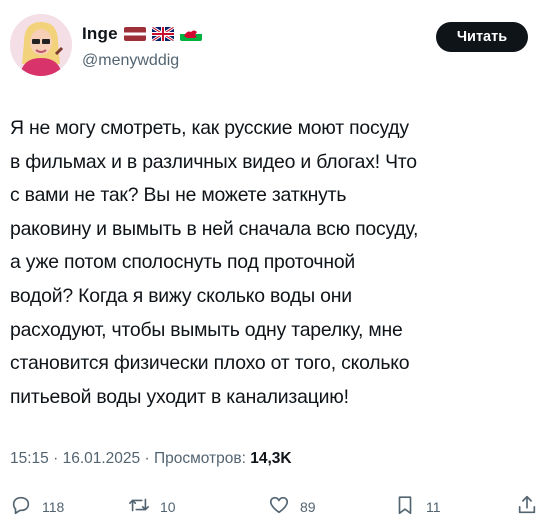 The width and height of the screenshot is (549, 531). Describe the element at coordinates (433, 506) in the screenshot. I see `bookmark-count: 11` at that location.